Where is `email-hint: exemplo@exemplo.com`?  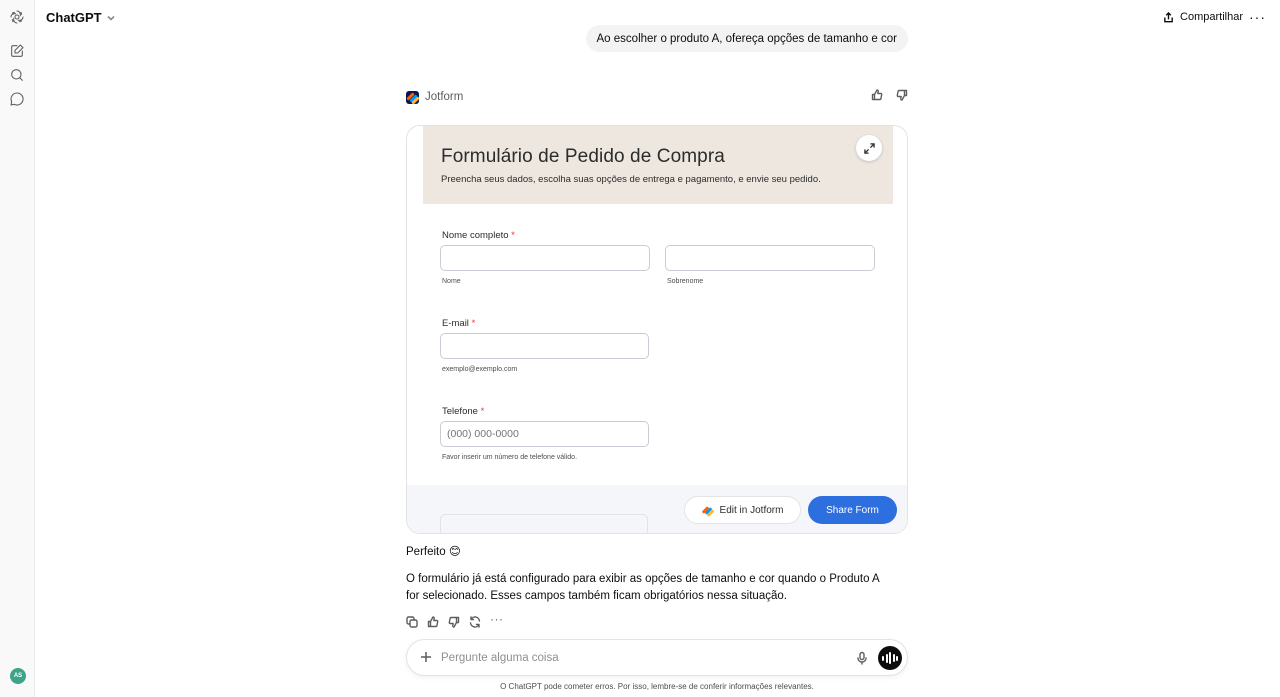
email-hint: exemplo@exemplo.com is located at coordinates (480, 369).